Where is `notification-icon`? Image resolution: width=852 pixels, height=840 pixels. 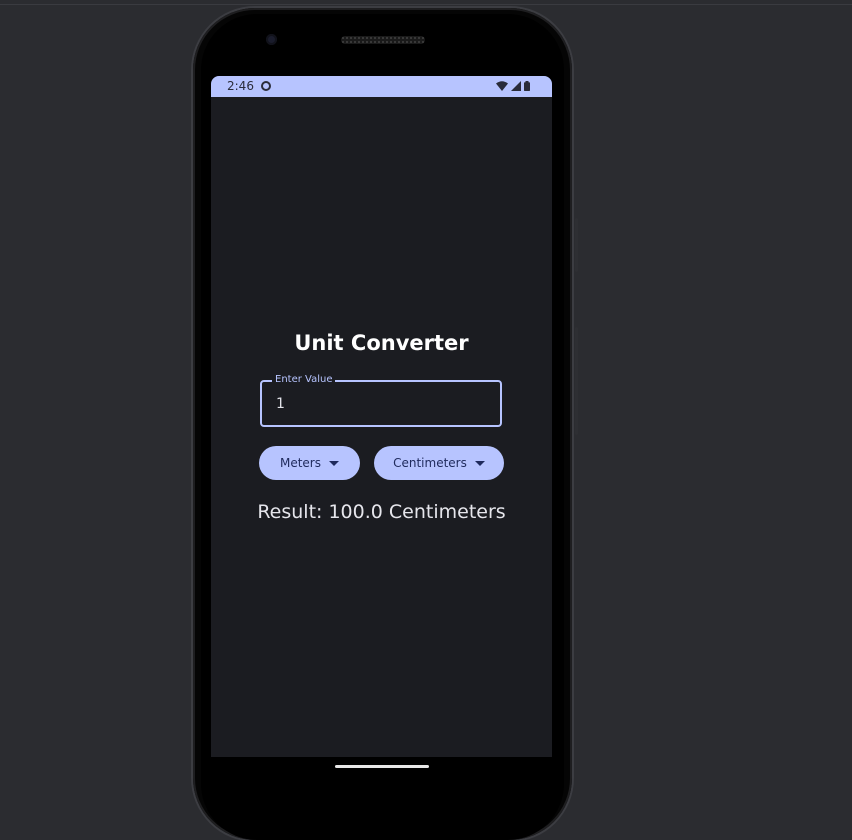 notification-icon is located at coordinates (266, 86).